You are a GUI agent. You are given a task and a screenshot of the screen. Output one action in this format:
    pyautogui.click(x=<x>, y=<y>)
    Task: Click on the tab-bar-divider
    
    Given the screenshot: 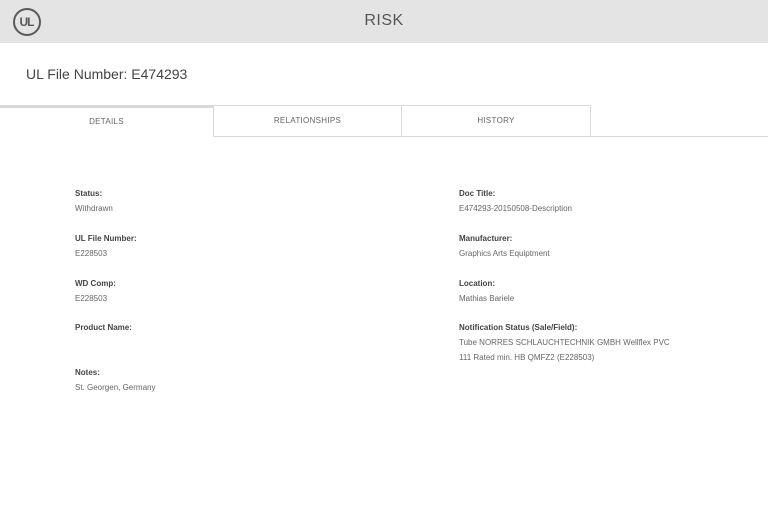 What is the action you would take?
    pyautogui.click(x=679, y=136)
    